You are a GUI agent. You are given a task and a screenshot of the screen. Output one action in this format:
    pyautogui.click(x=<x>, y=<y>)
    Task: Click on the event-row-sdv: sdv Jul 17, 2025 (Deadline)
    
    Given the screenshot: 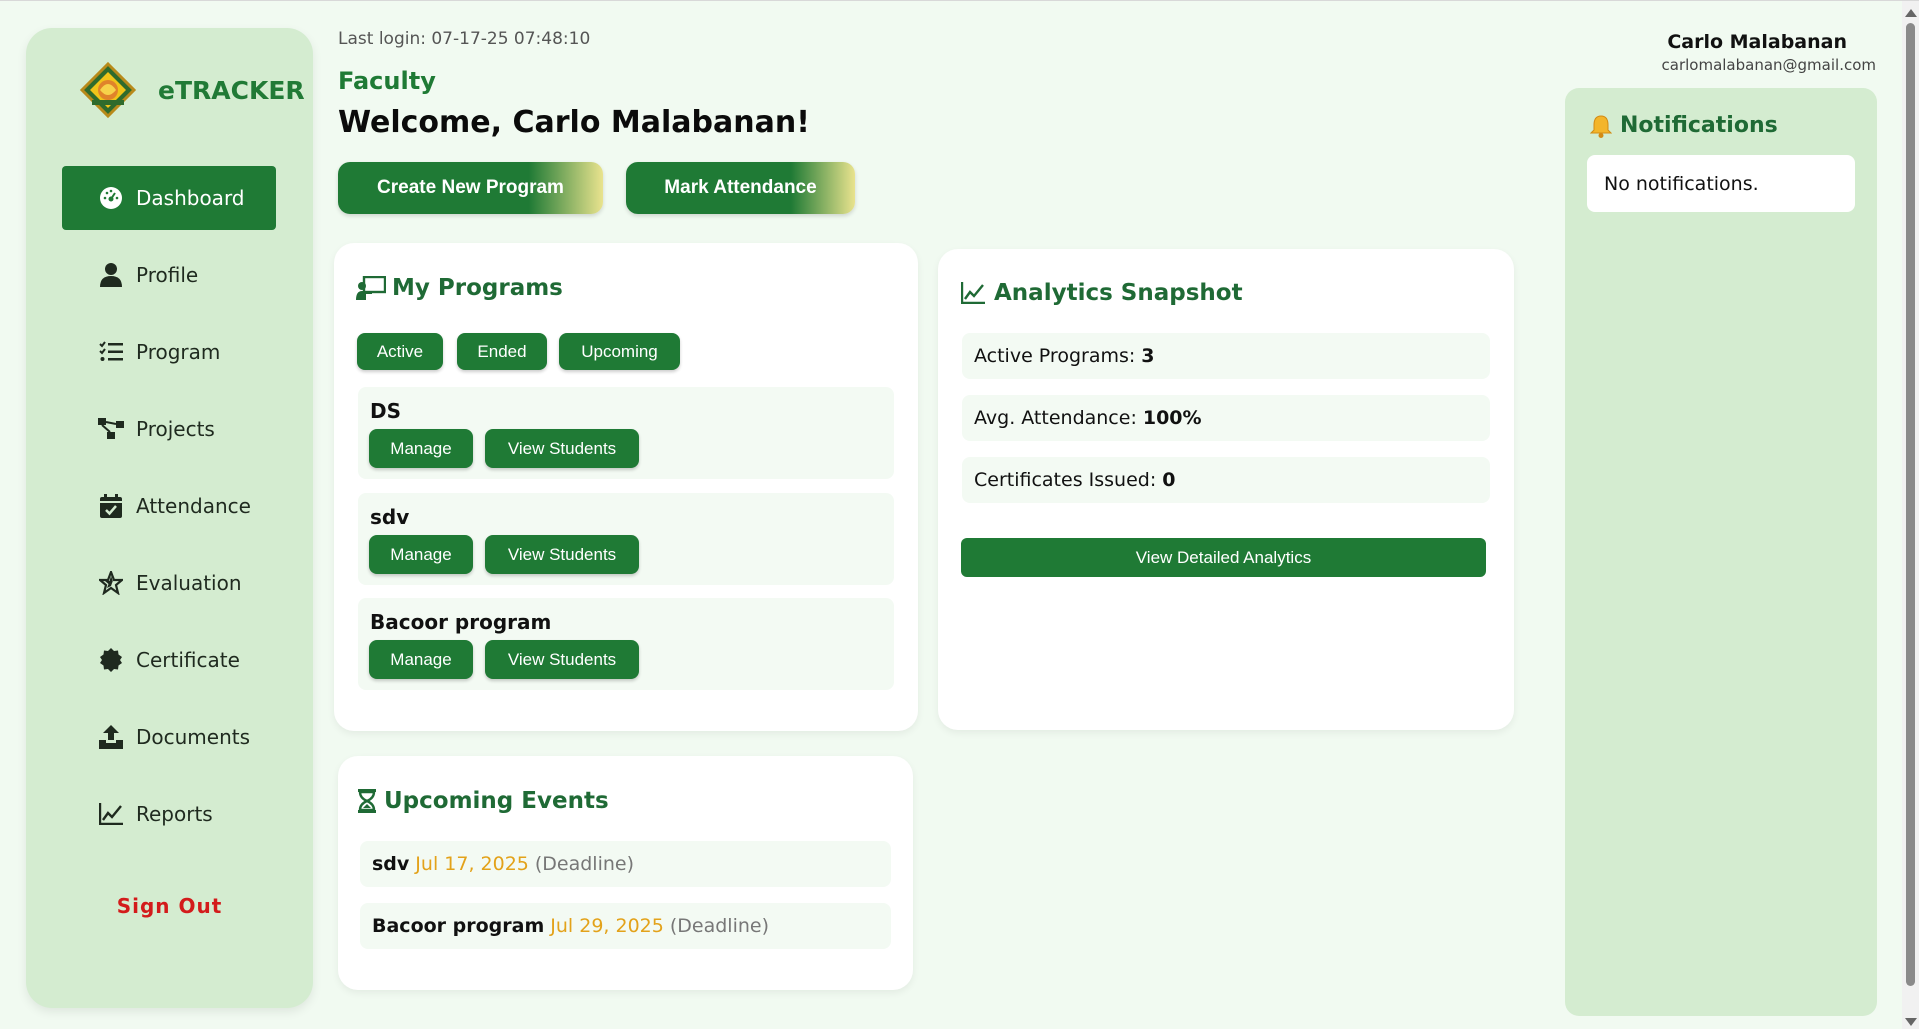 What is the action you would take?
    pyautogui.click(x=625, y=864)
    